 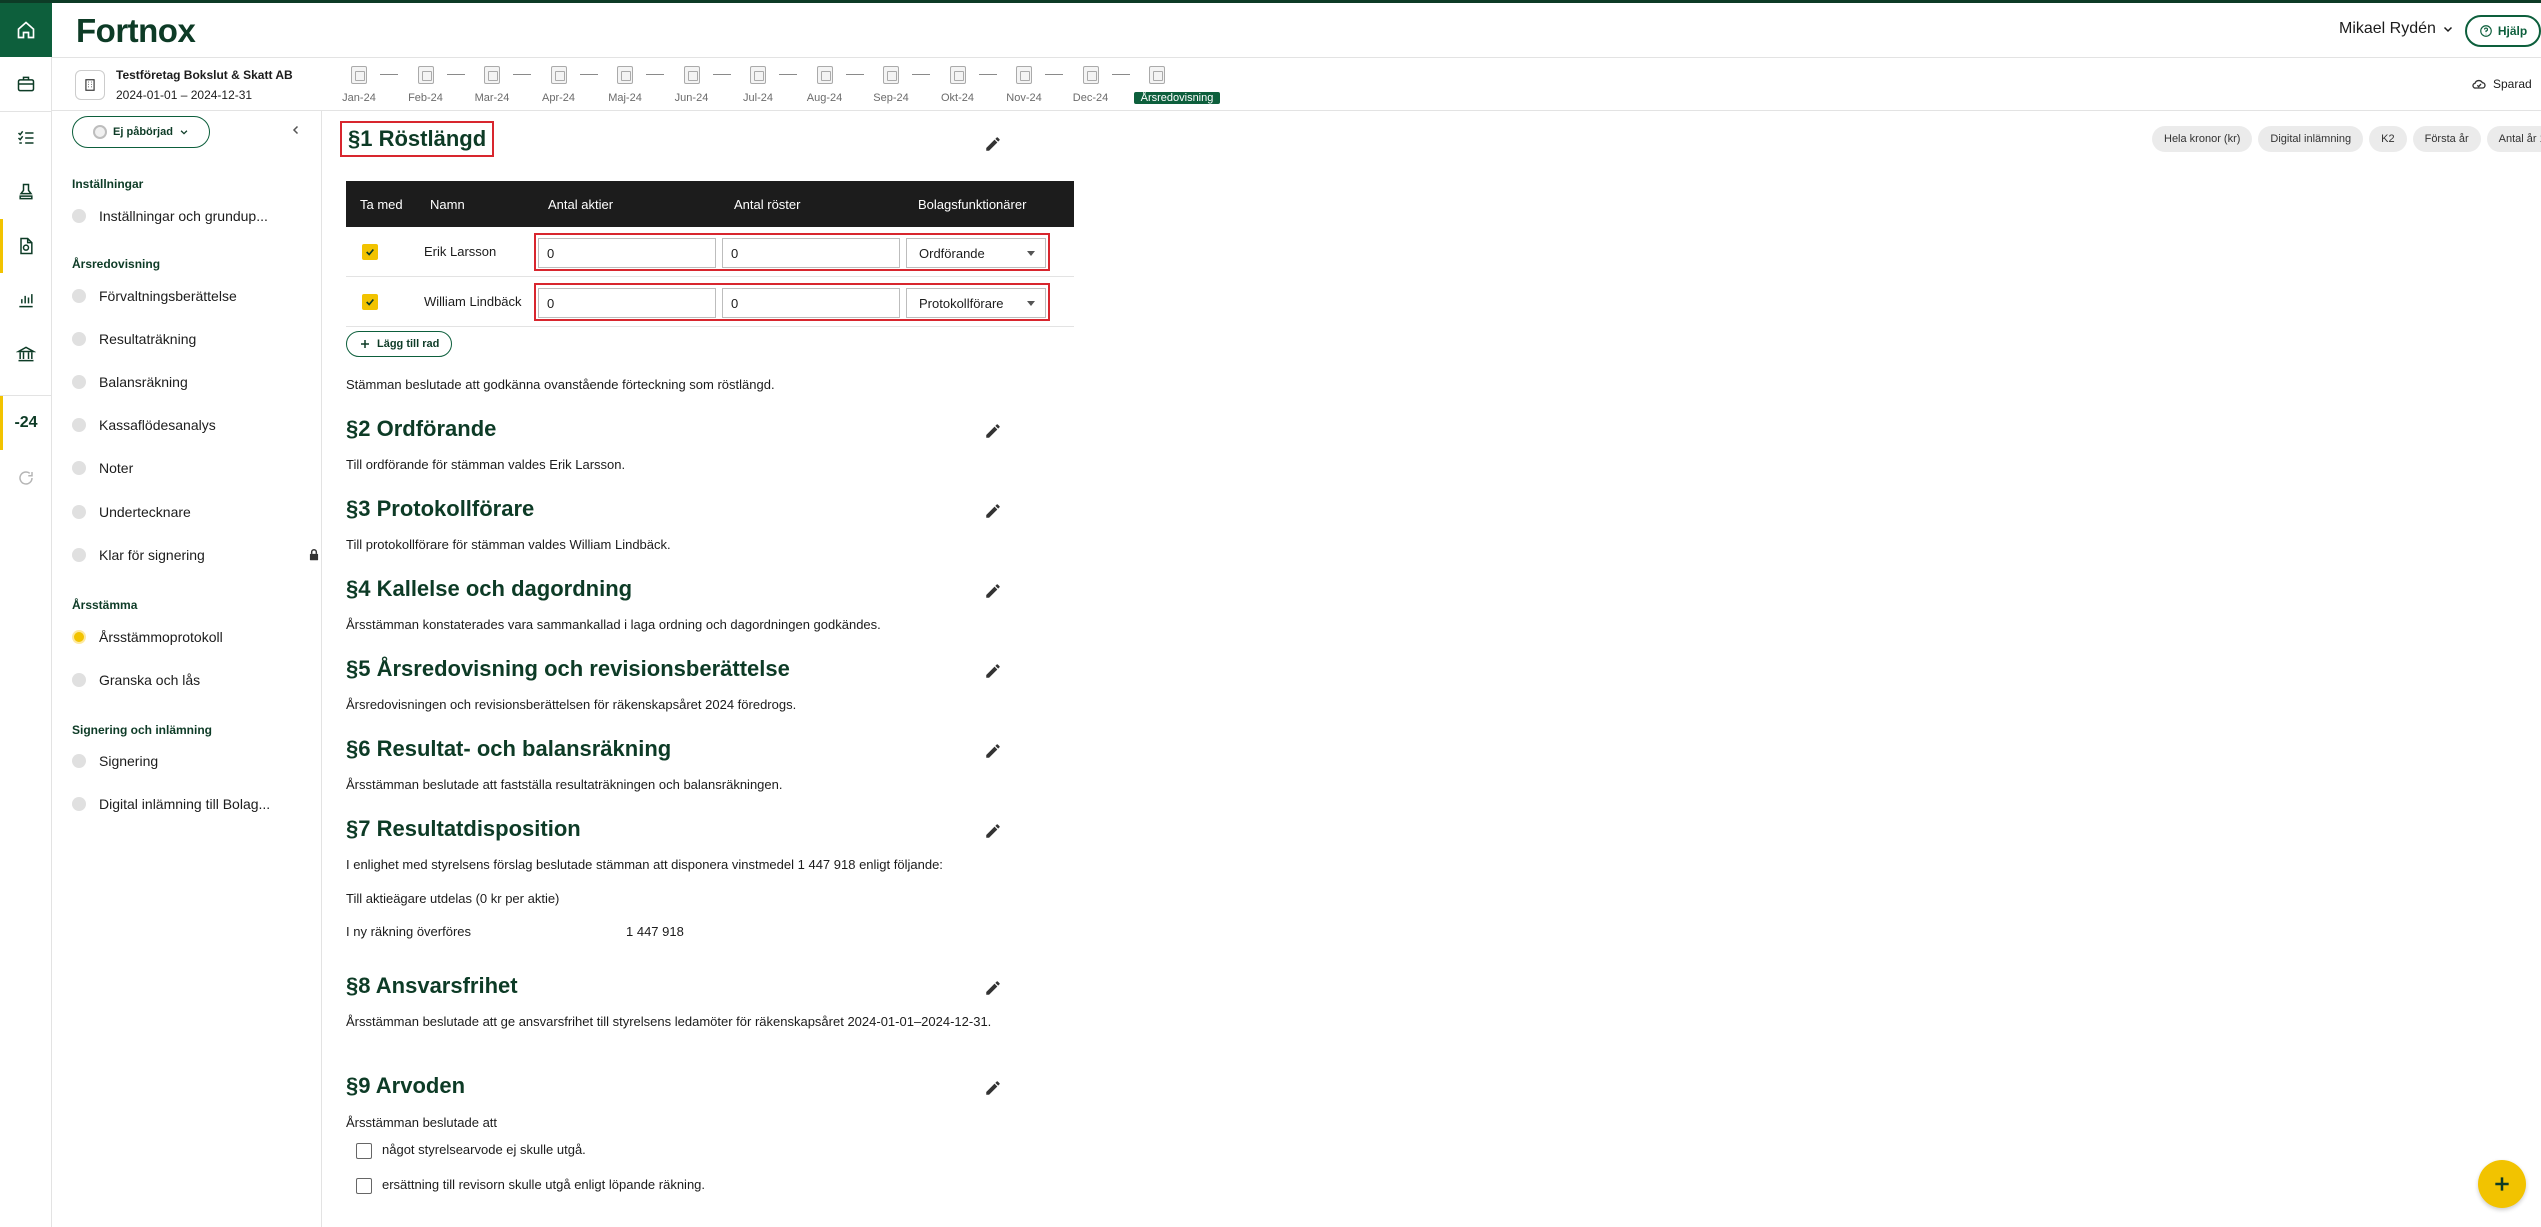 I want to click on chart-button, so click(x=26, y=300).